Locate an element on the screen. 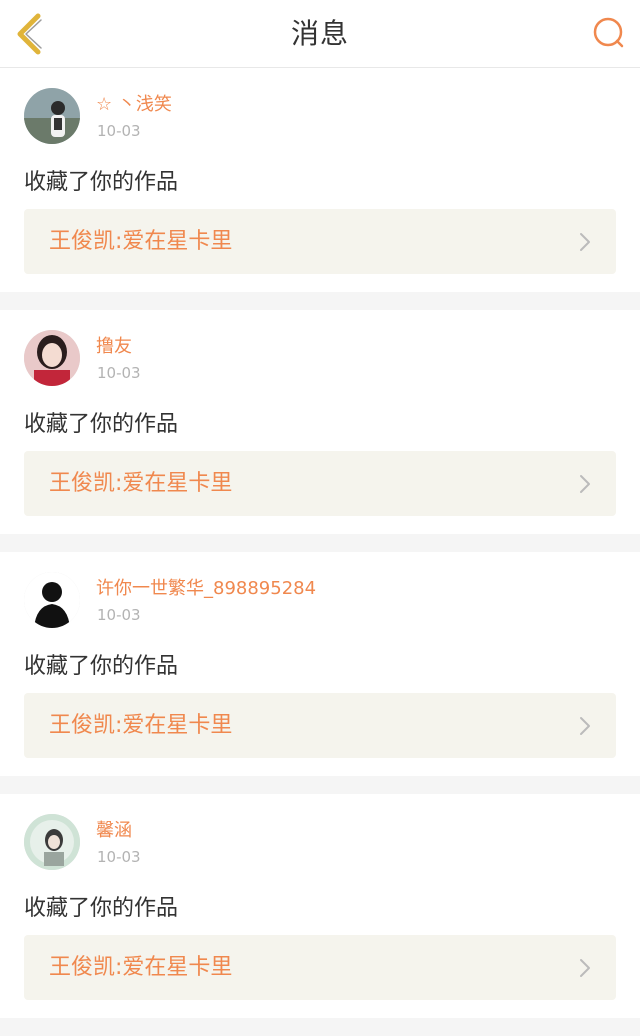 The height and width of the screenshot is (1036, 640). search-button is located at coordinates (609, 33).